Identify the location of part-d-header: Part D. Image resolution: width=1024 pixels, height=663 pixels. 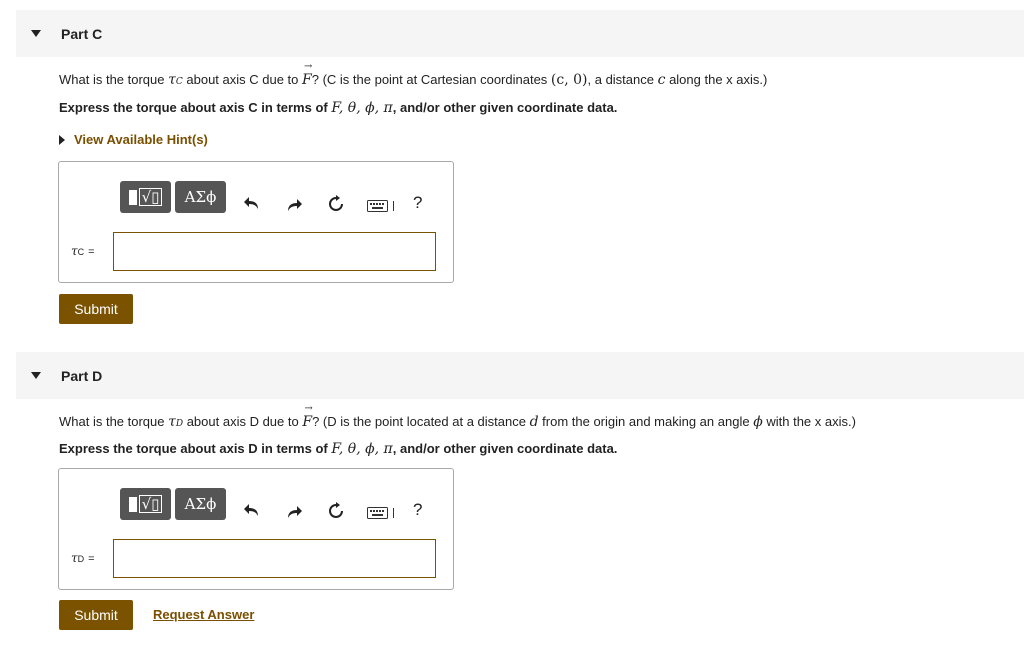
(520, 375).